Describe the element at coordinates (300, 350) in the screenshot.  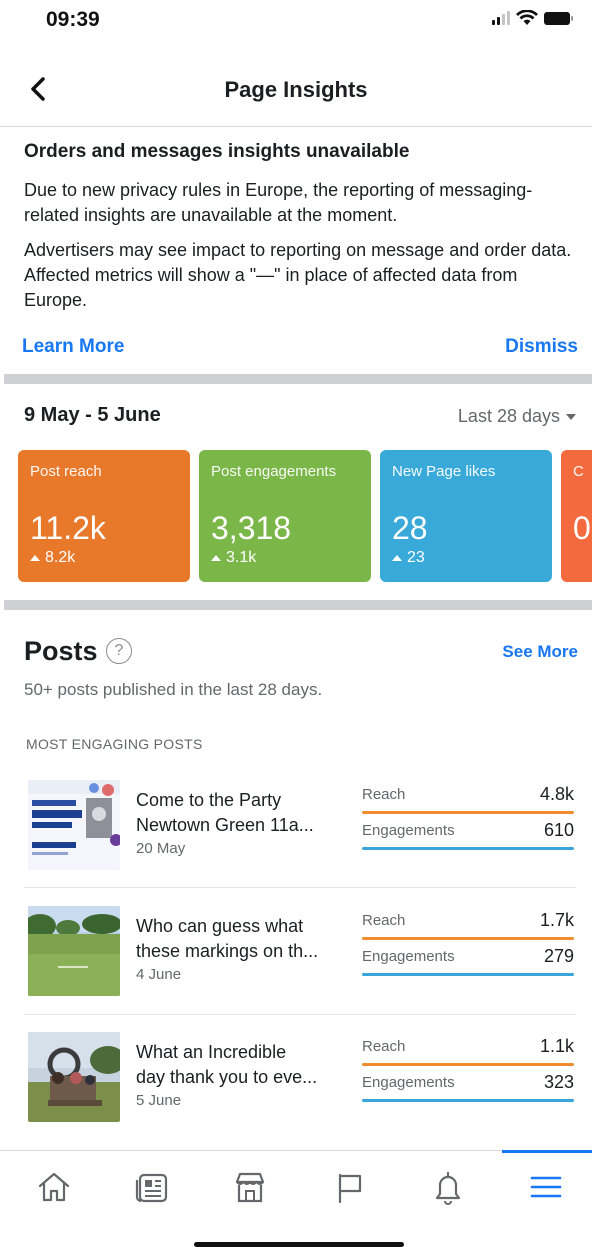
I see `notice-actions: Learn More Dismiss` at that location.